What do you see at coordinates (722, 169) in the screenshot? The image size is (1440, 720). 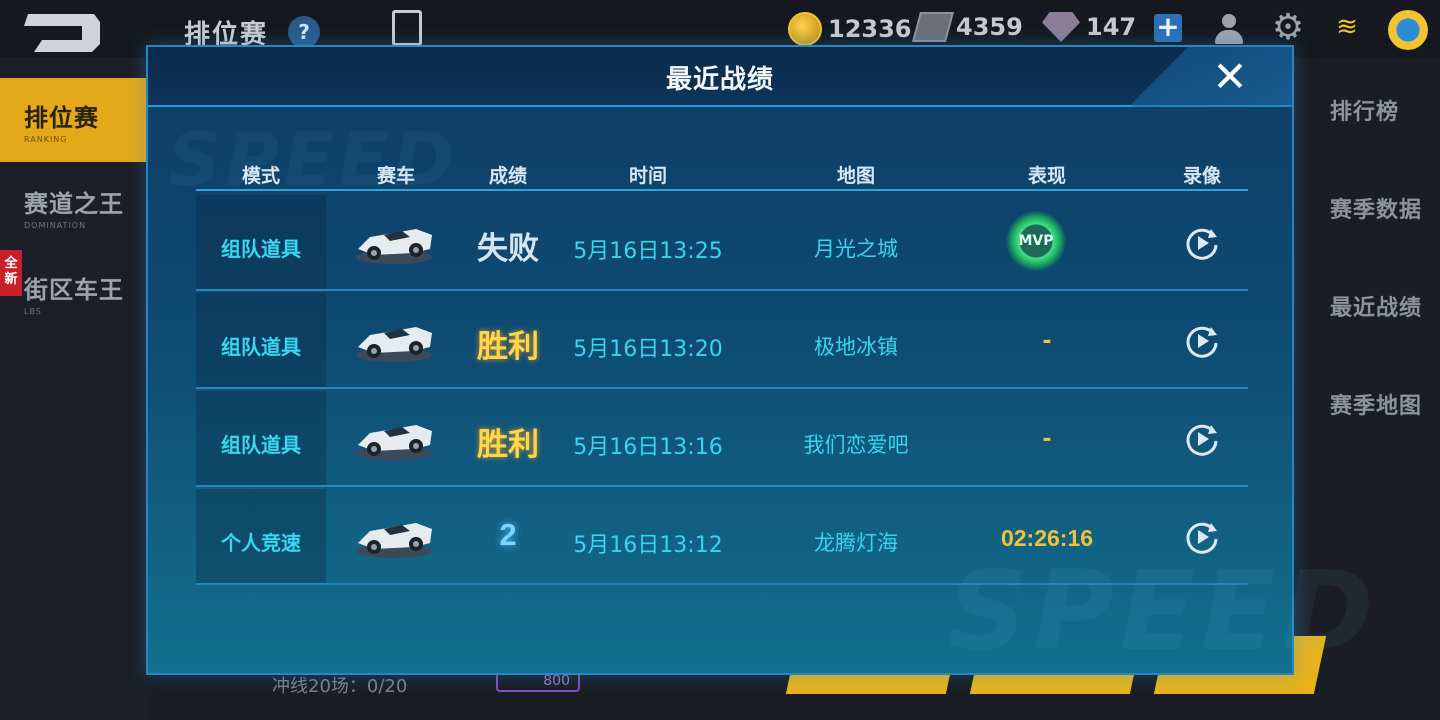 I see `table-header: 模式 赛车 成绩 时间 地图 表现 录像` at bounding box center [722, 169].